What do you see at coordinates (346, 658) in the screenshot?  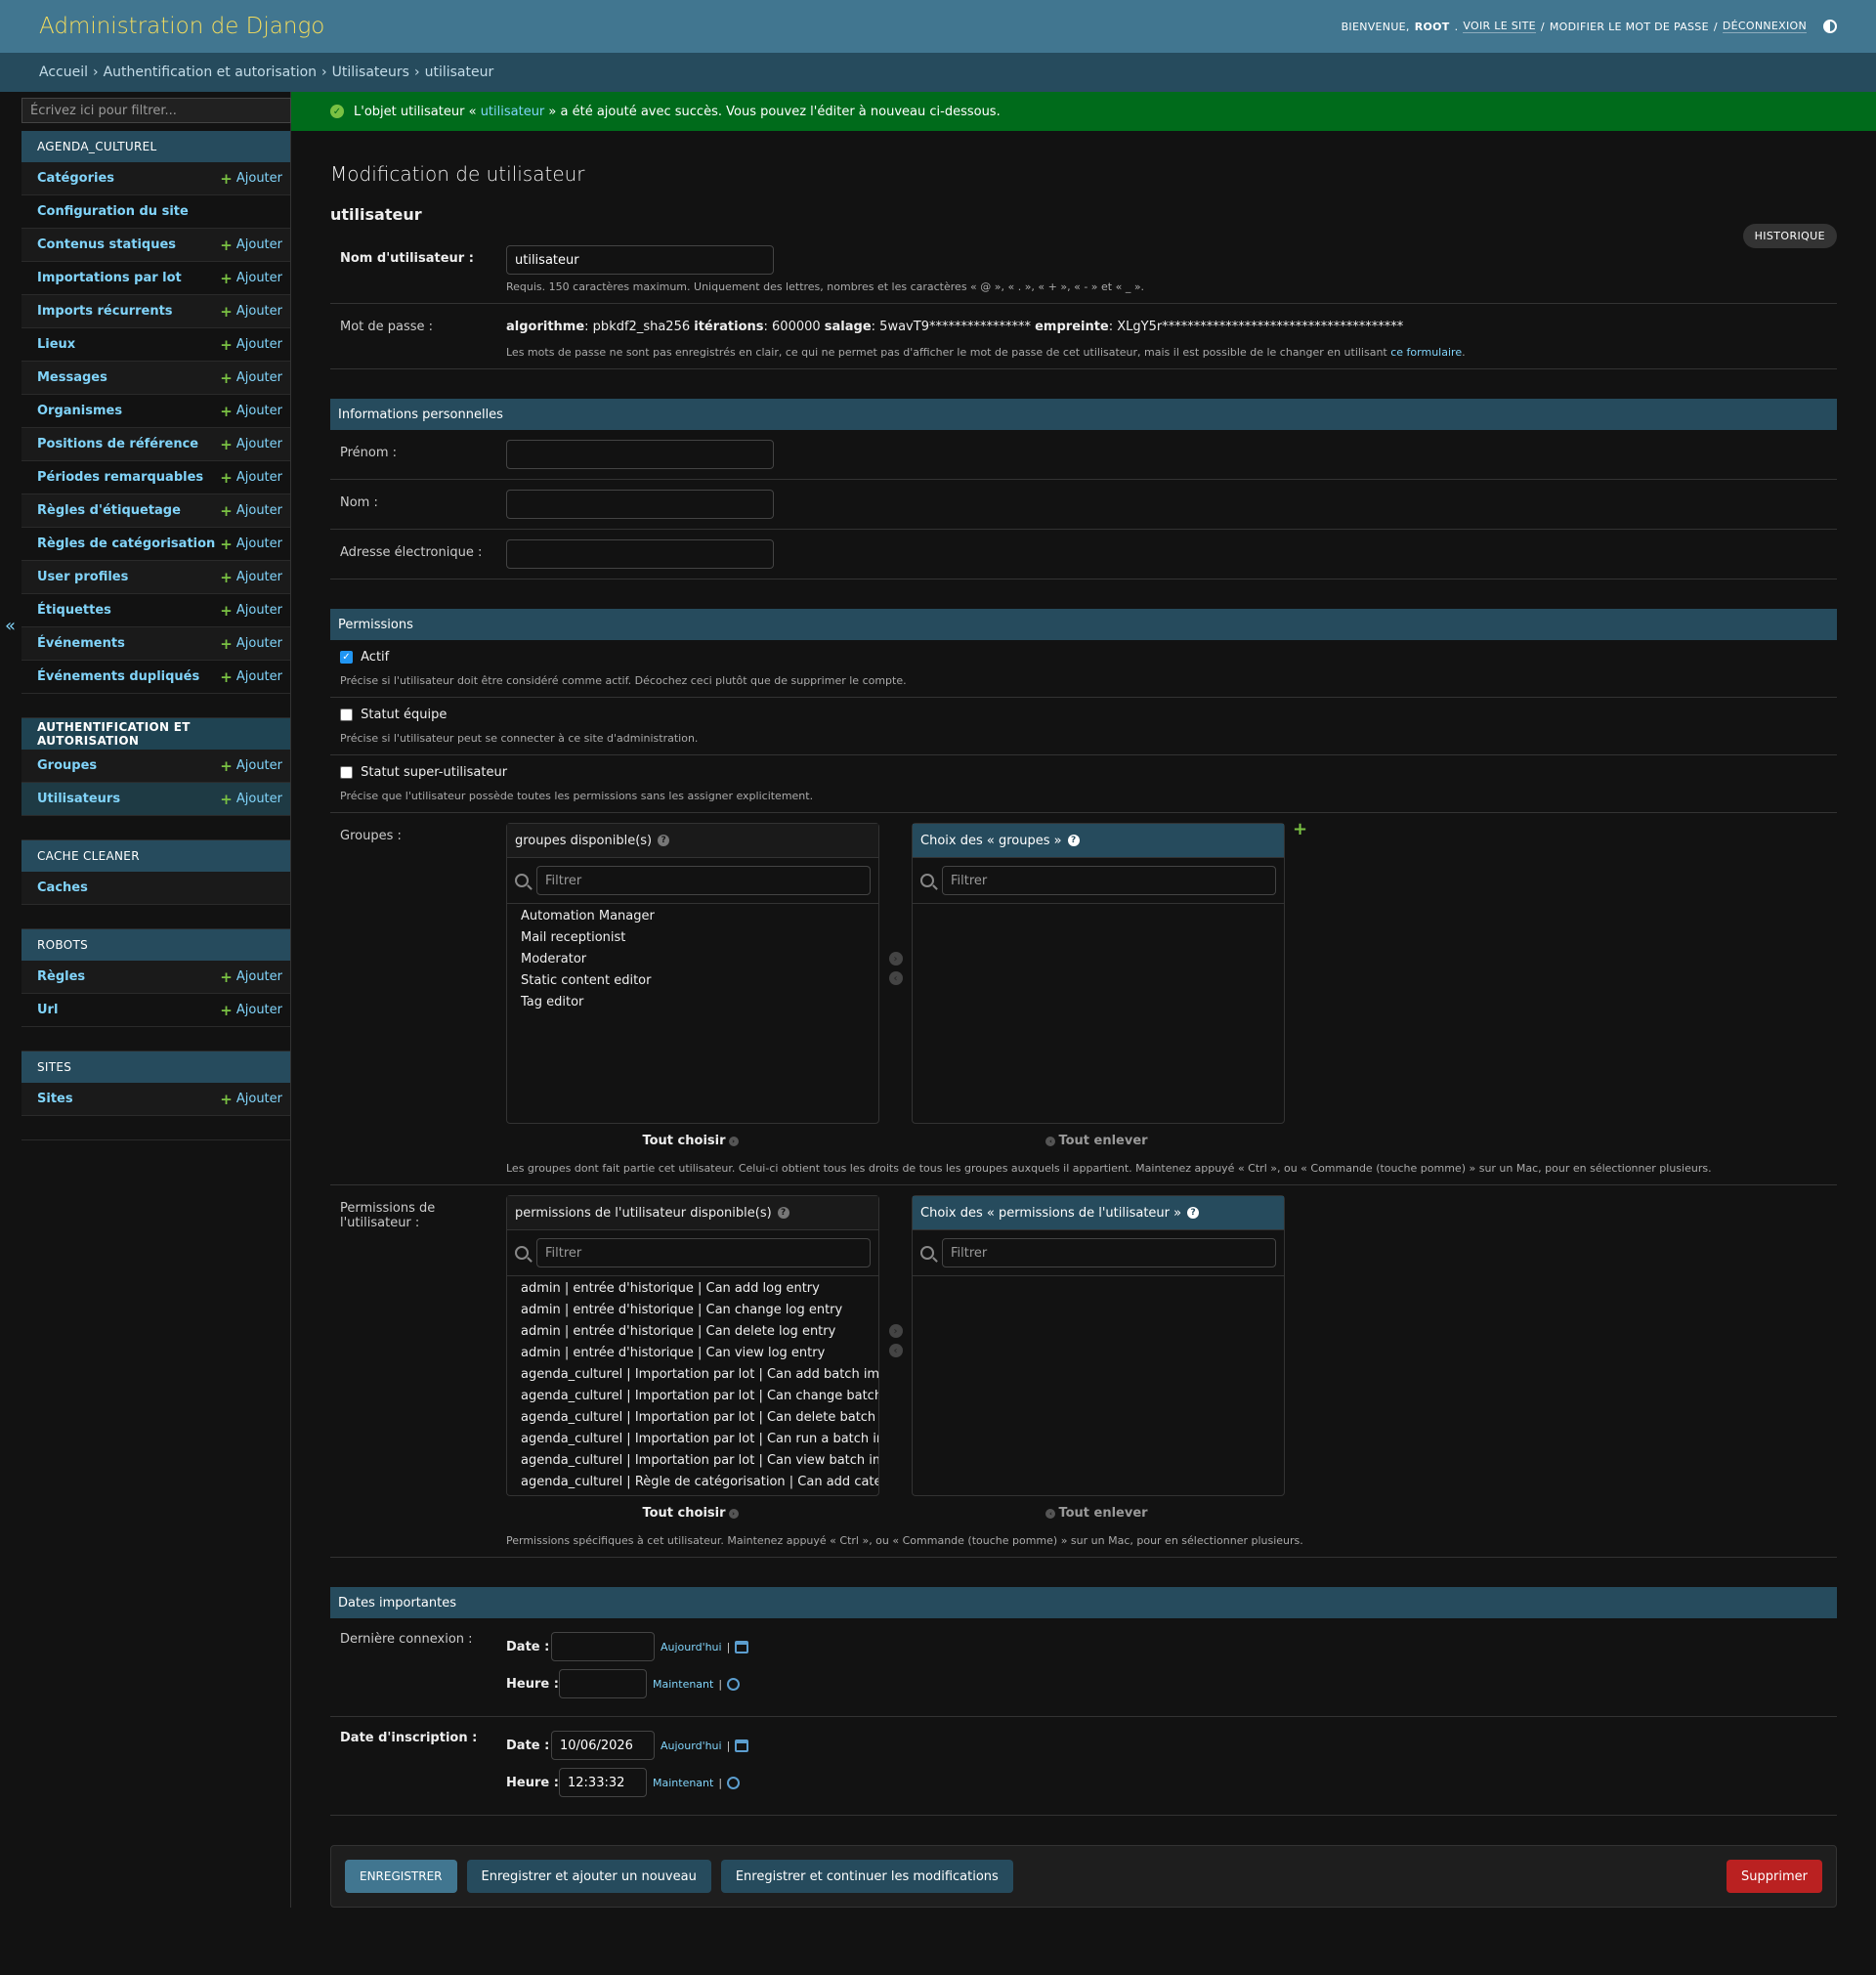 I see `active-checkbox: ✓` at bounding box center [346, 658].